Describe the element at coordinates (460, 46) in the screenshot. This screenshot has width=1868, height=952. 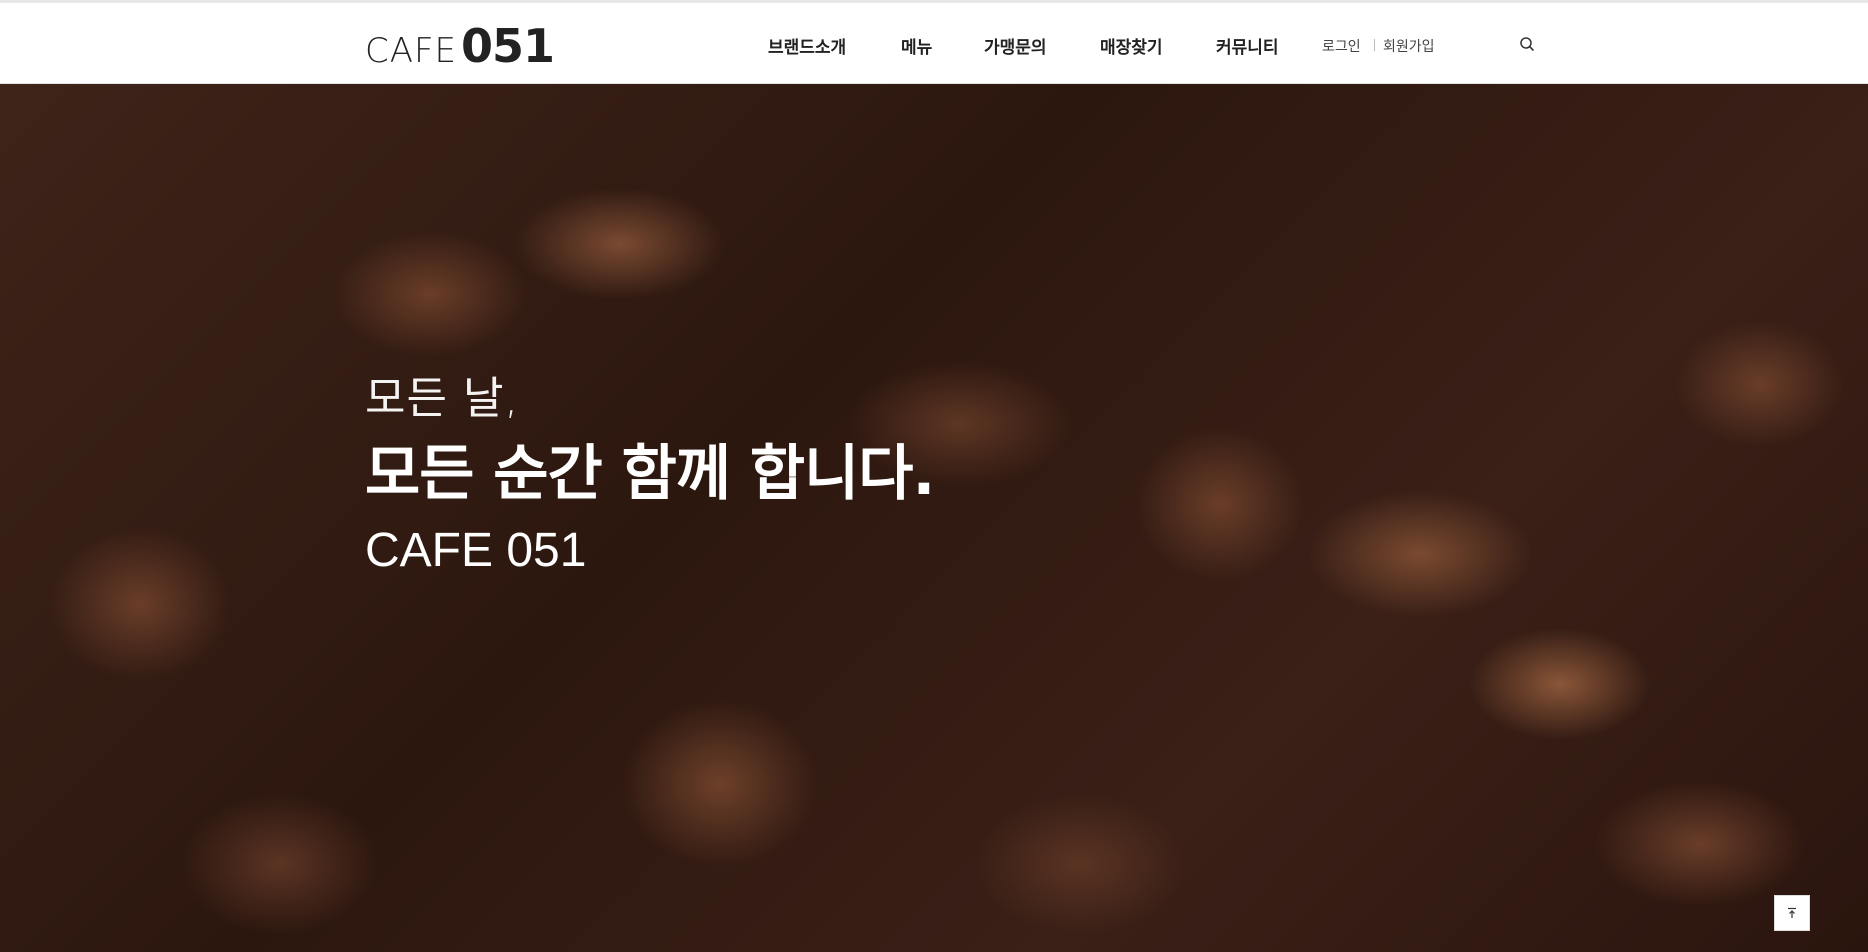
I see `site-logo: CAFE 051` at that location.